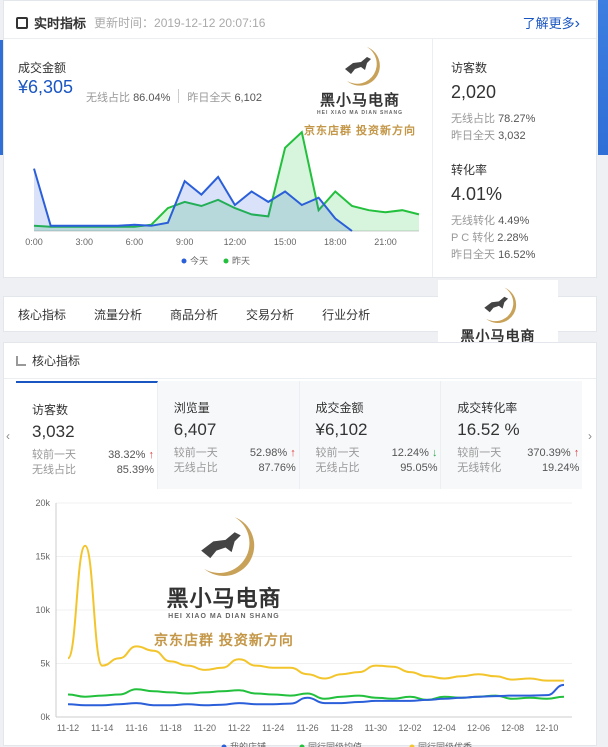  What do you see at coordinates (241, 260) in the screenshot?
I see `legend-label: 昨天` at bounding box center [241, 260].